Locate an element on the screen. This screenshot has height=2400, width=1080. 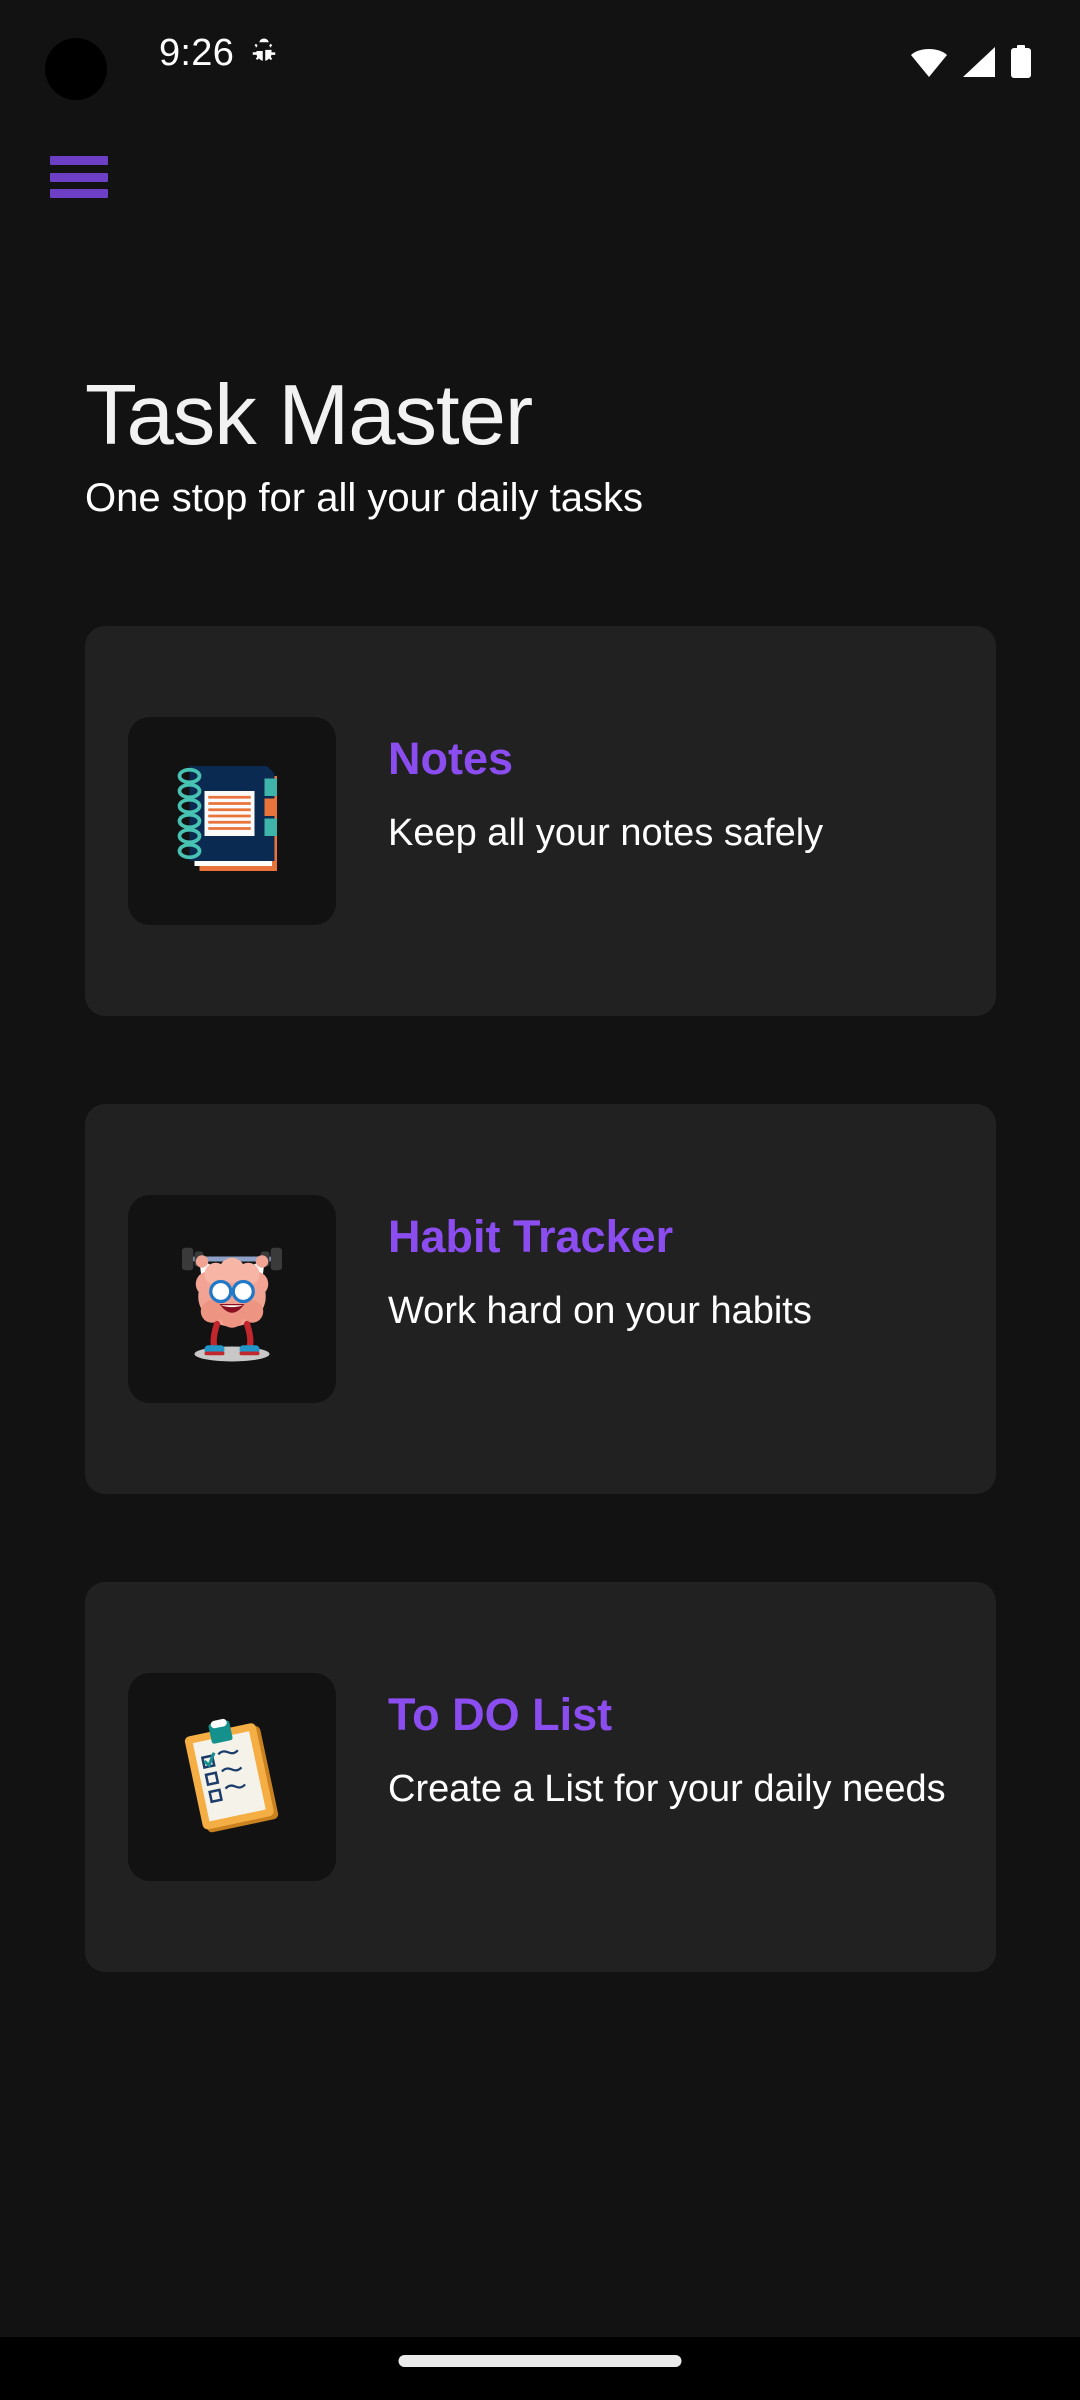
system-navigation-bar is located at coordinates (540, 2368).